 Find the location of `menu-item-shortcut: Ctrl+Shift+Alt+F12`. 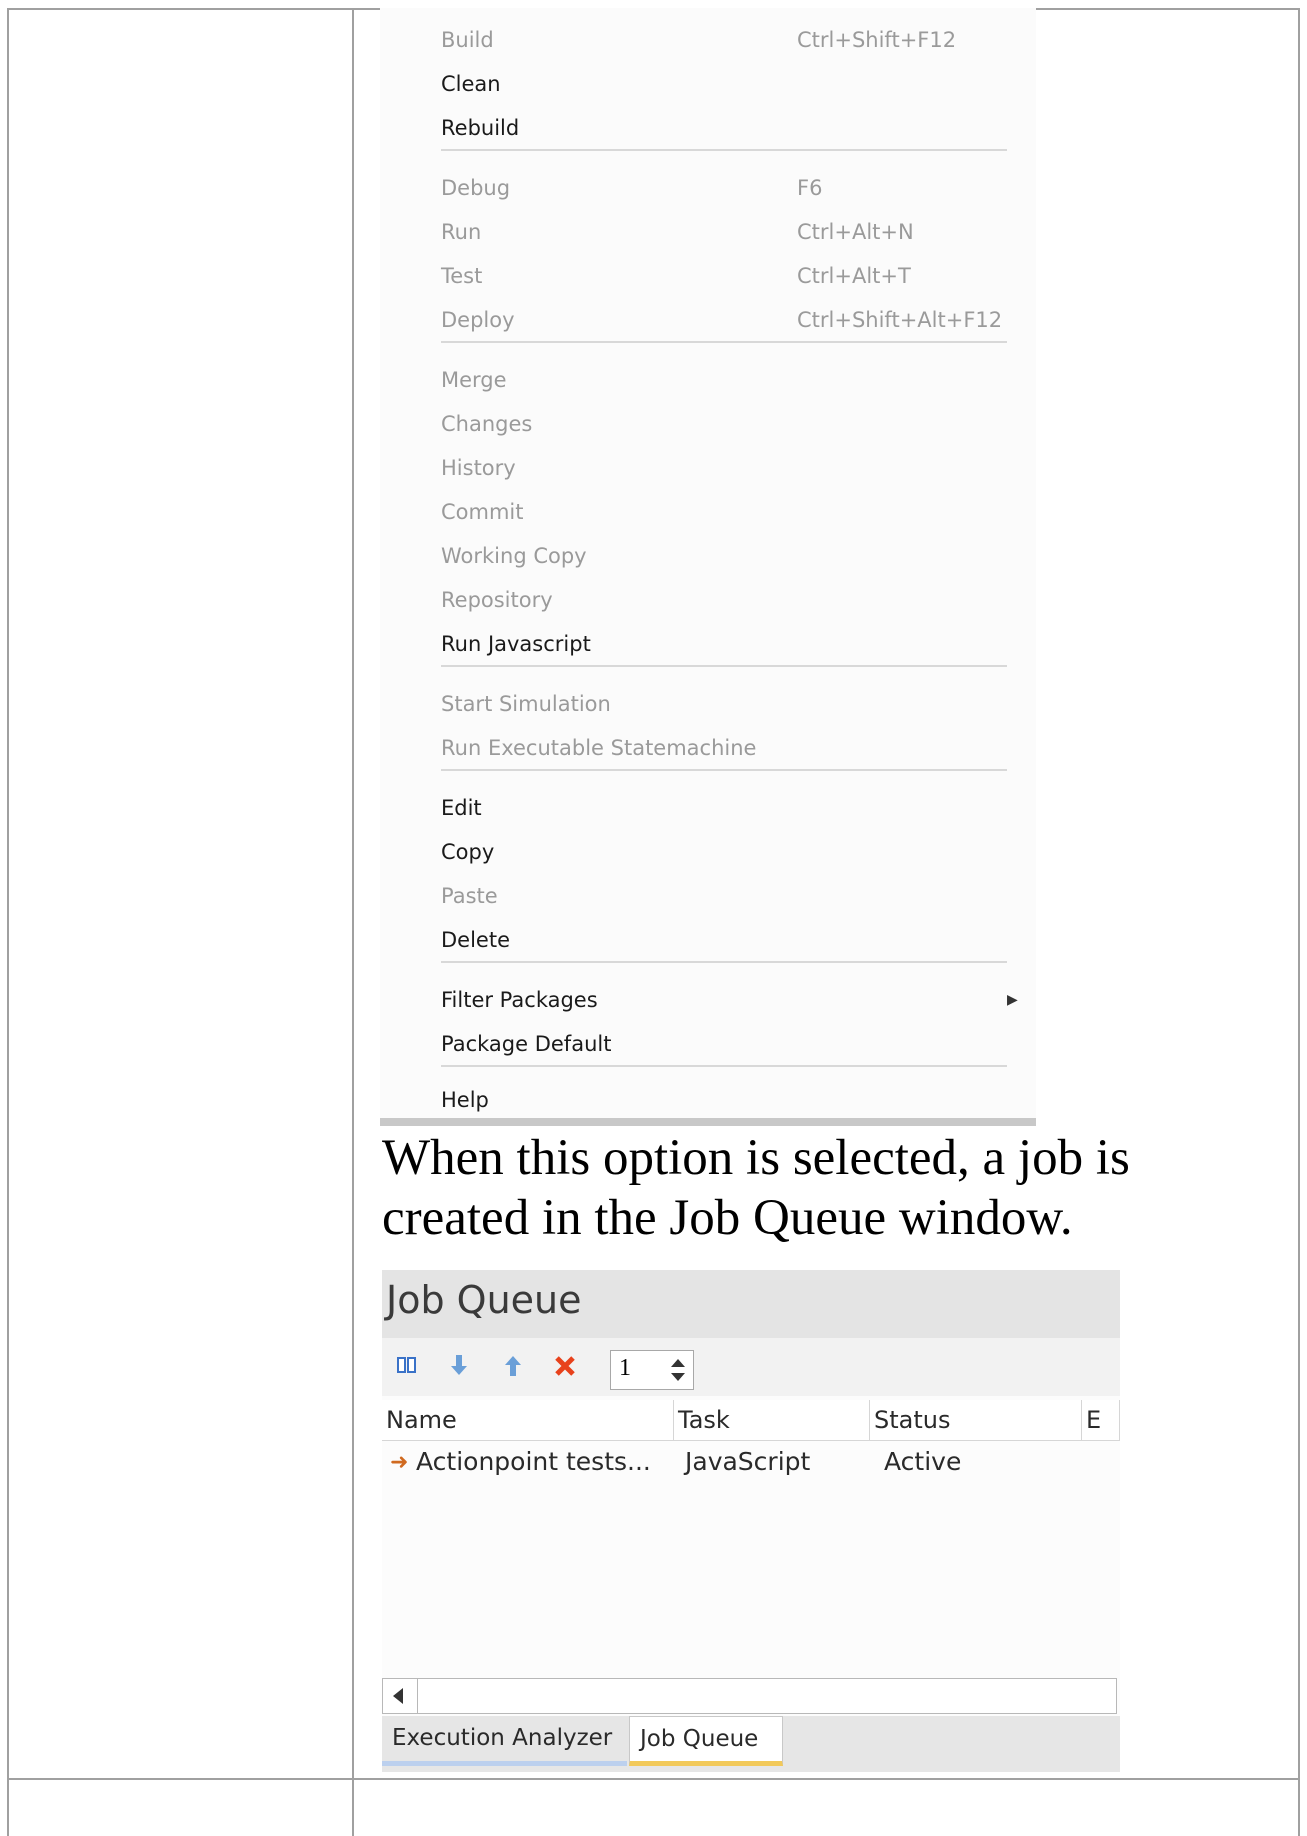

menu-item-shortcut: Ctrl+Shift+Alt+F12 is located at coordinates (900, 320).